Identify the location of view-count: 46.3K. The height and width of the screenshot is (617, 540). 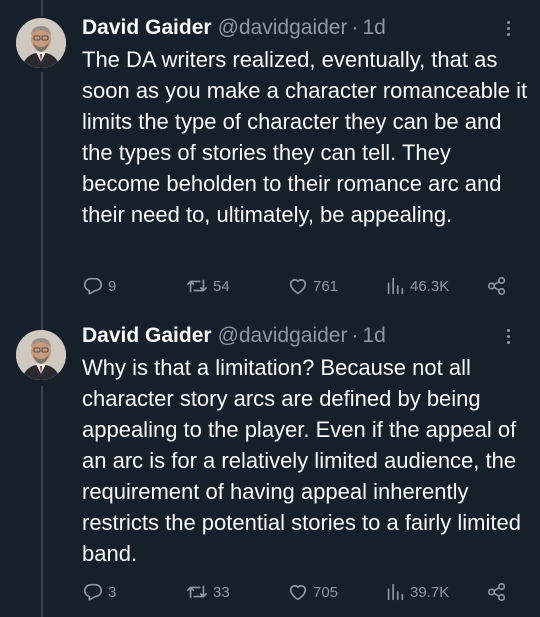
(430, 286).